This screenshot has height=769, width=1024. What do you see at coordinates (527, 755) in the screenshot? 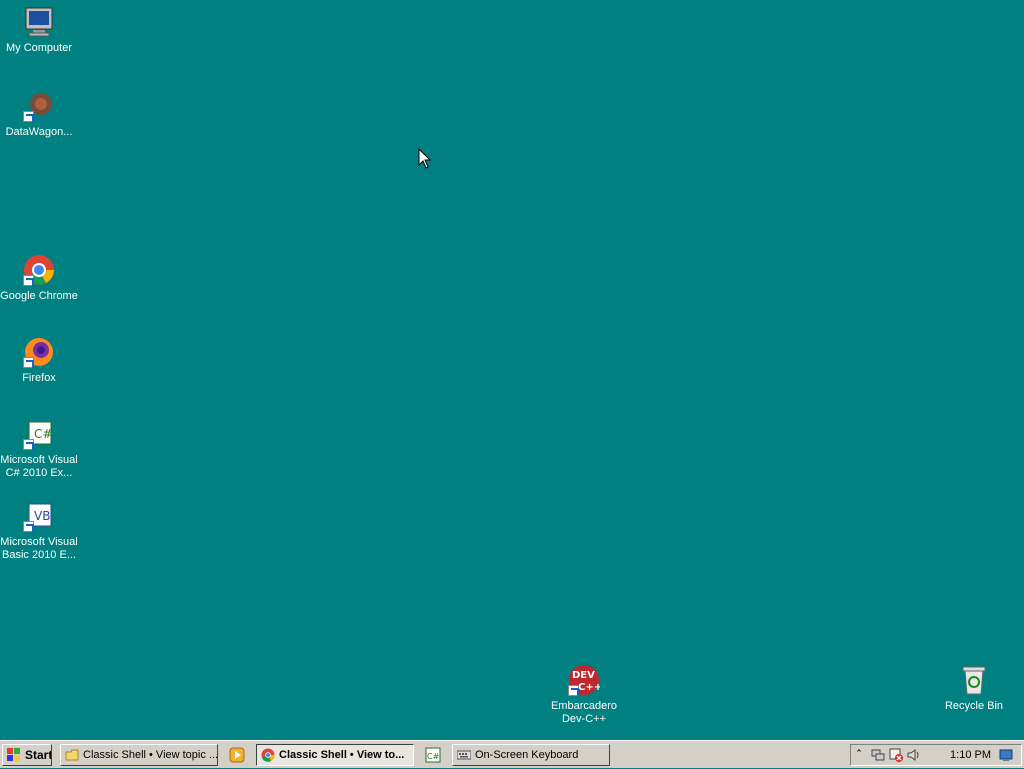
I see `taskbar-button-label: On-Screen Keyboard` at bounding box center [527, 755].